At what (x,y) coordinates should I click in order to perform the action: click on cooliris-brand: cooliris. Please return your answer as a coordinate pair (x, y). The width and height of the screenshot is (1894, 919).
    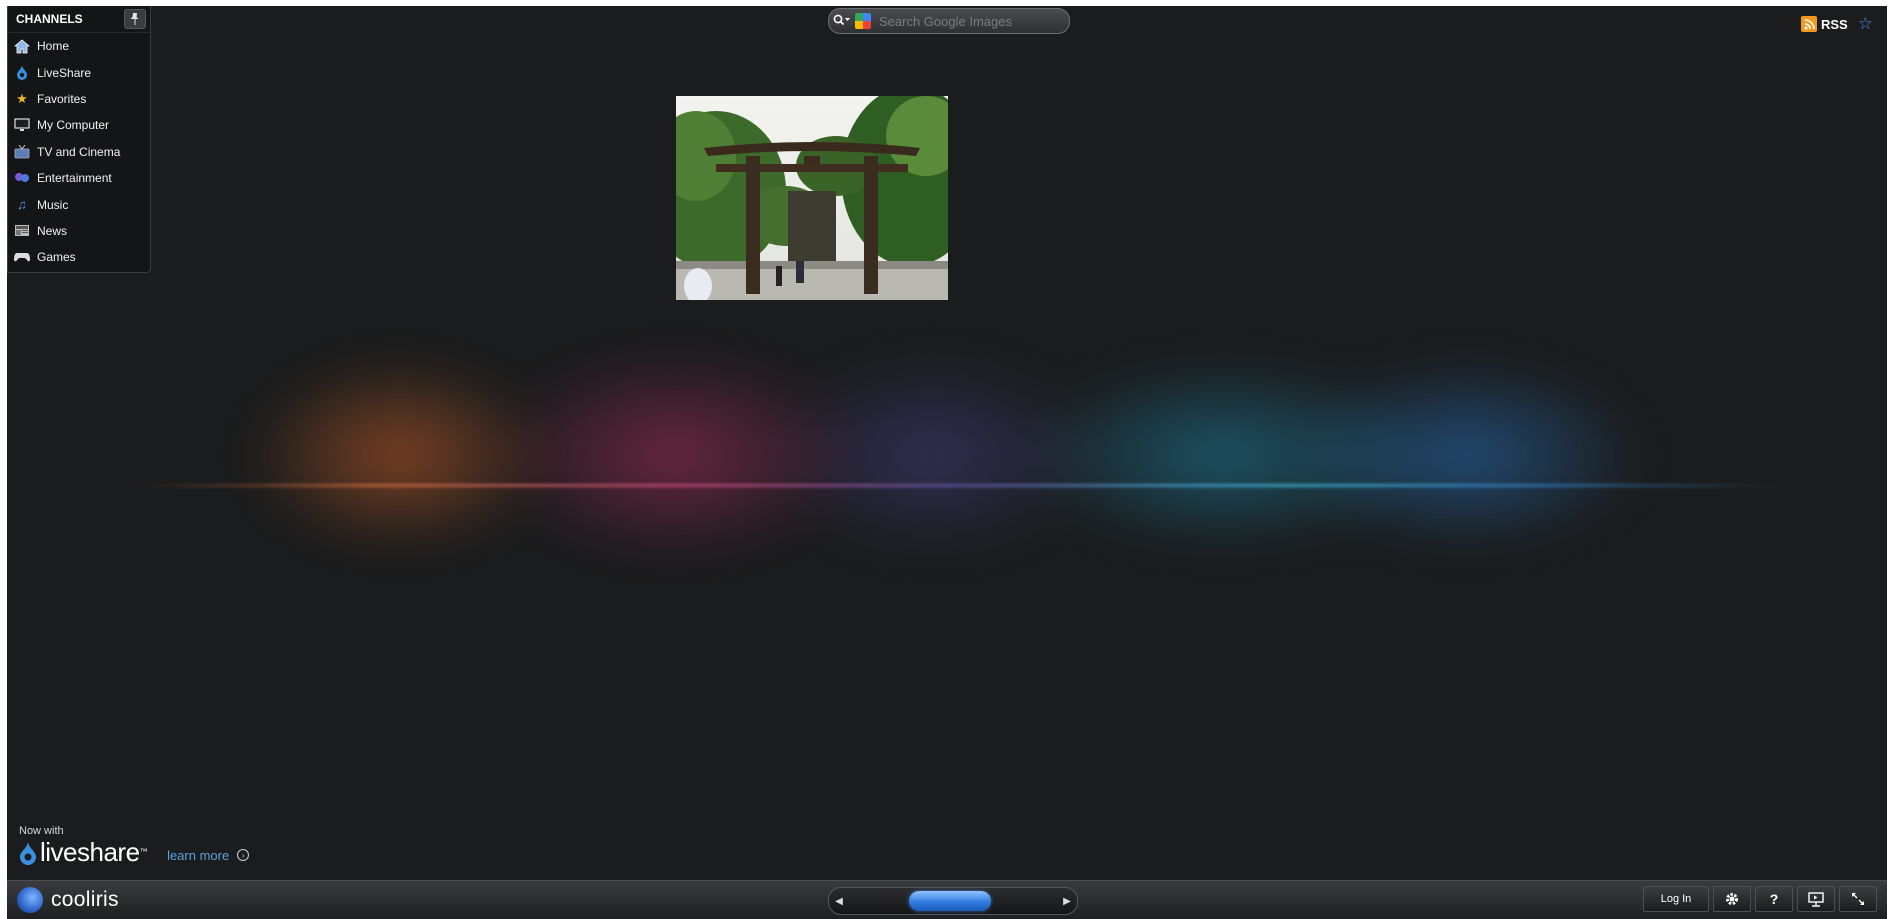
    Looking at the image, I should click on (68, 900).